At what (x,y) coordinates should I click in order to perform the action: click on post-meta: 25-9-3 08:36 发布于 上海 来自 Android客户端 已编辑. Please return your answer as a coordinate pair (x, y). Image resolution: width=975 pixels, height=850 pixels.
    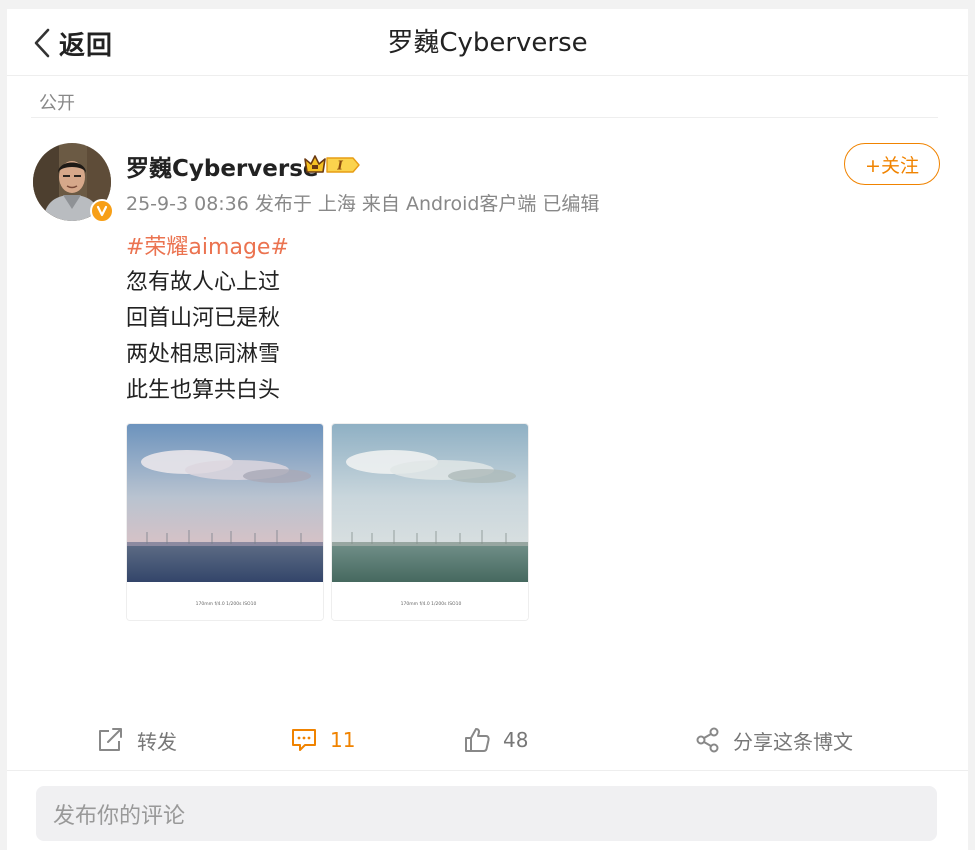
    Looking at the image, I should click on (365, 202).